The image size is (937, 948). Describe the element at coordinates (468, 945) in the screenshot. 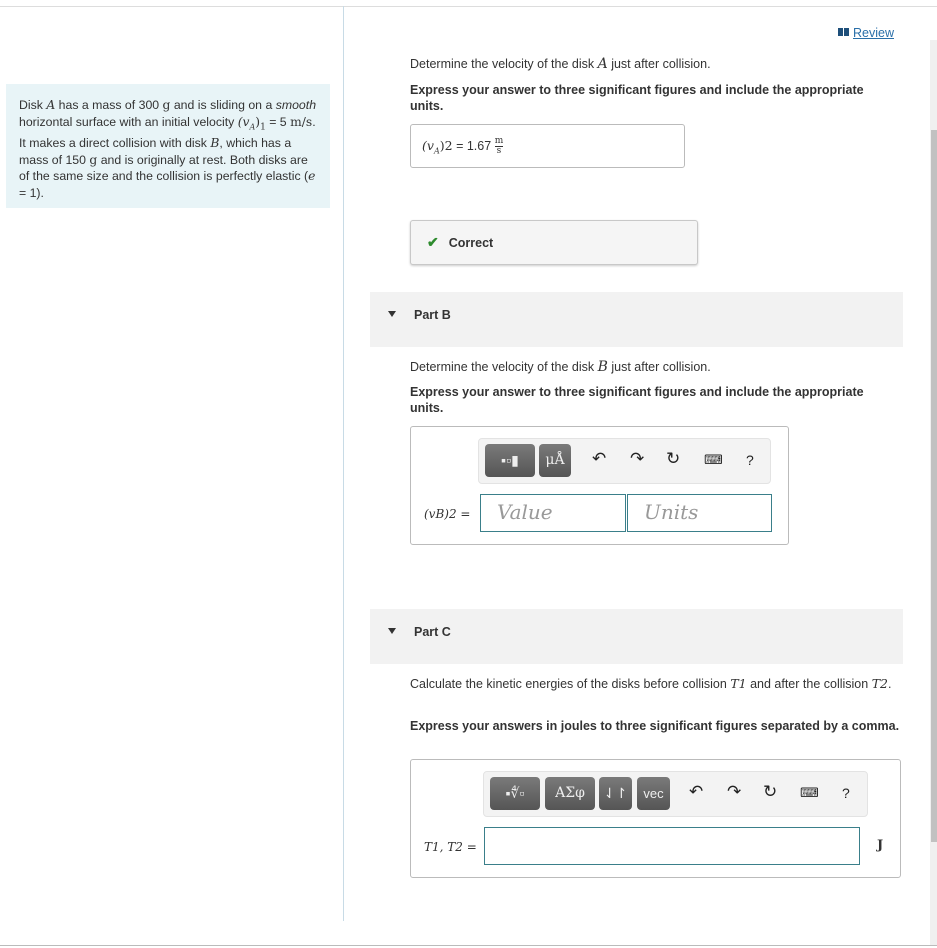

I see `bottom-border` at that location.